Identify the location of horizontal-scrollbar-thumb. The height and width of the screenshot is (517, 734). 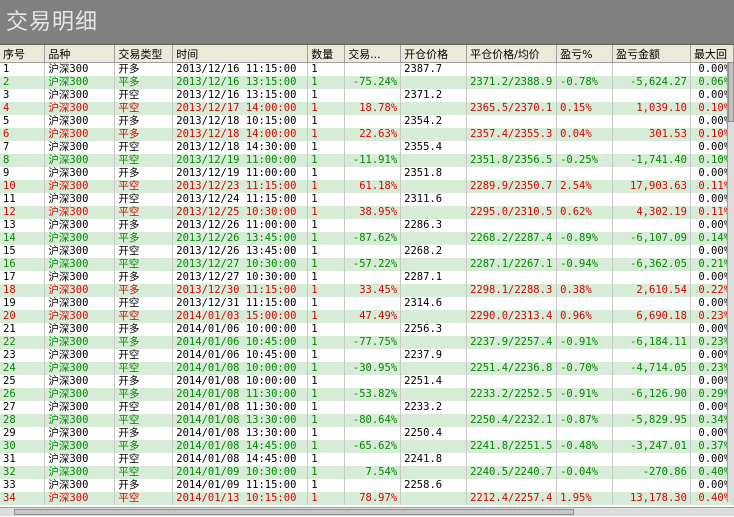
(294, 512).